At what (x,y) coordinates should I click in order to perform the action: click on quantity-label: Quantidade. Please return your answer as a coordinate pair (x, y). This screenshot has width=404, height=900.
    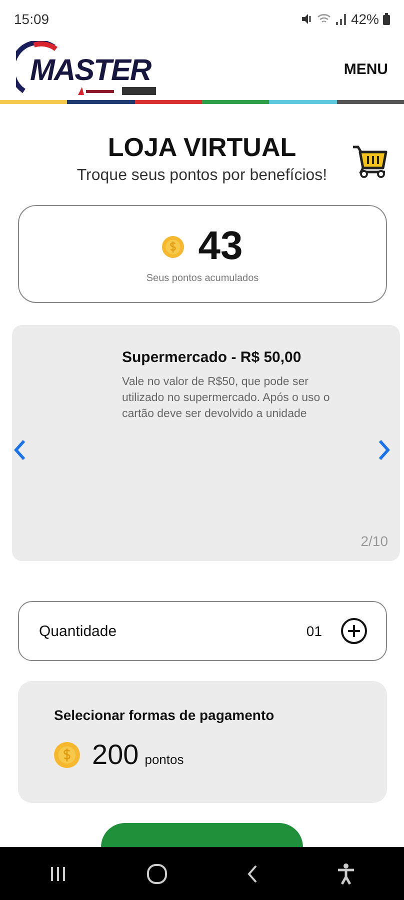
    Looking at the image, I should click on (78, 631).